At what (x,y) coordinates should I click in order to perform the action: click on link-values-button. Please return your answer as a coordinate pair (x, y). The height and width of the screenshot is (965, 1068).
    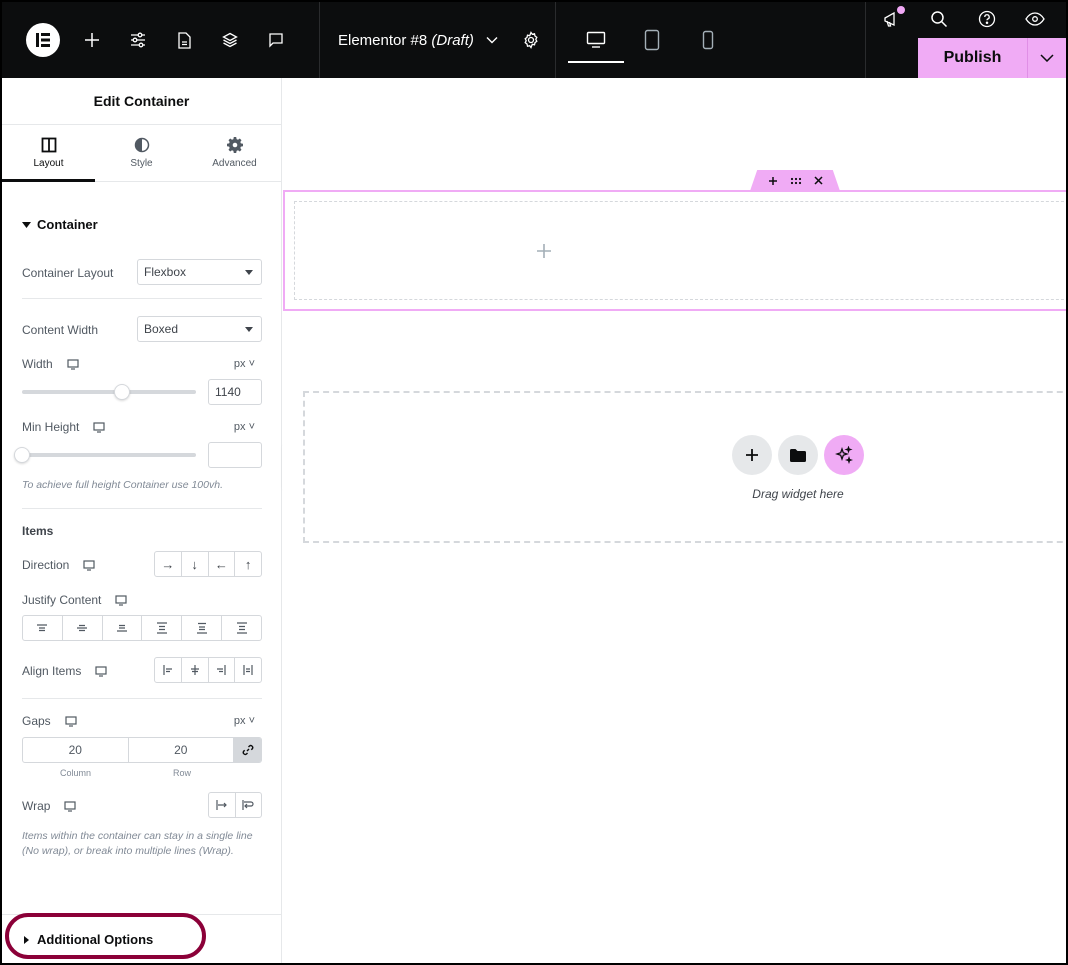
    Looking at the image, I should click on (247, 750).